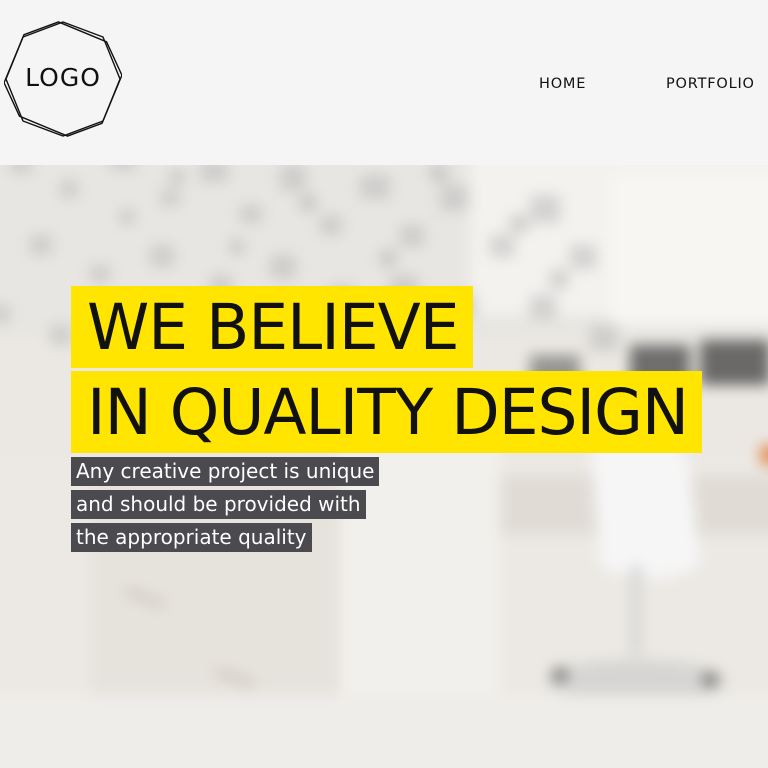 This screenshot has height=768, width=768. Describe the element at coordinates (384, 85) in the screenshot. I see `main-nav: HOME PORTFOLIO` at that location.